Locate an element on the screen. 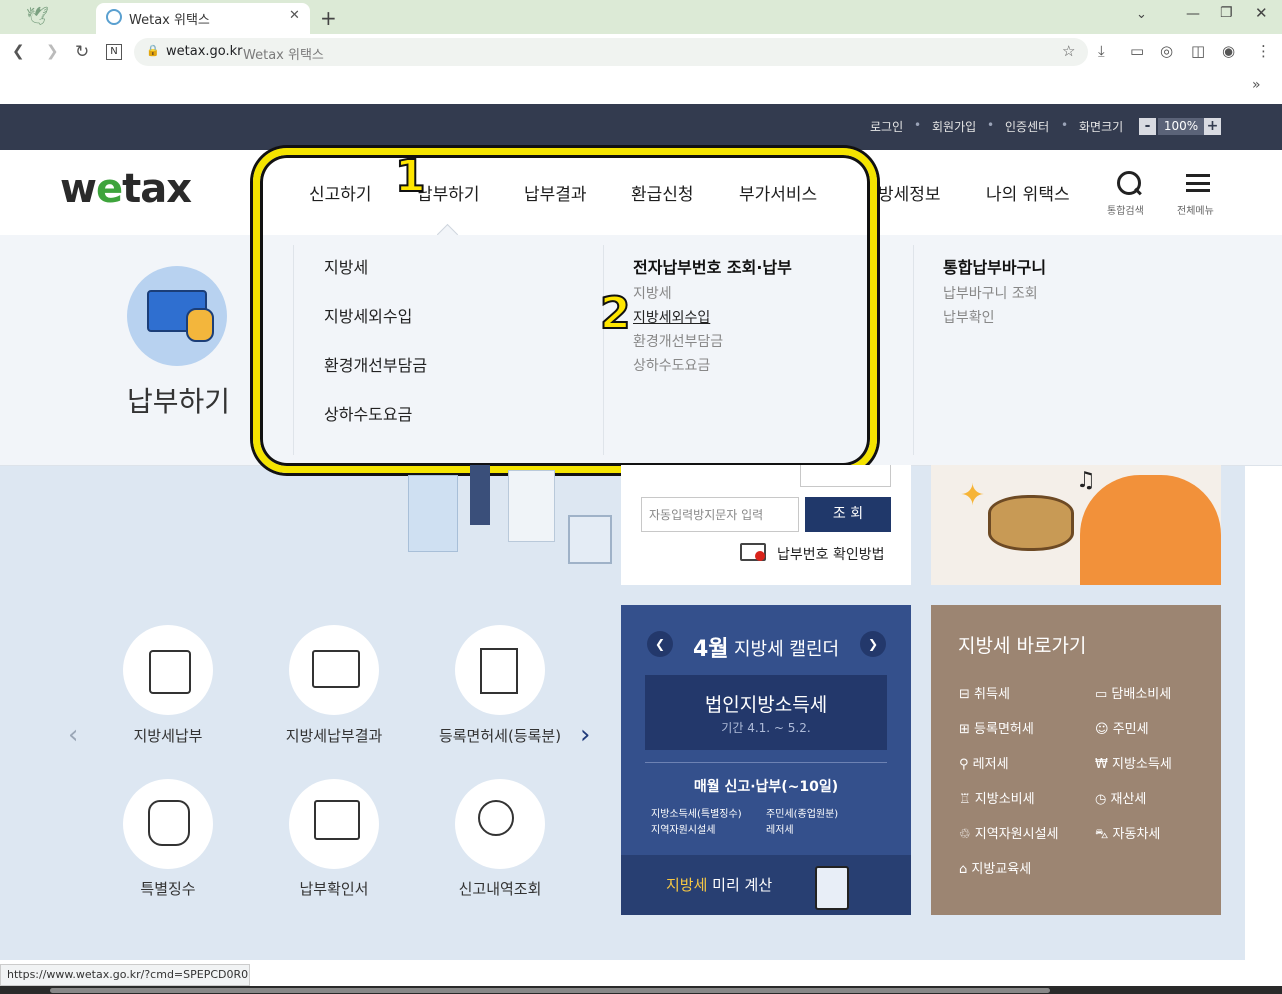  bookmark-star-icon: ☆ is located at coordinates (1068, 51).